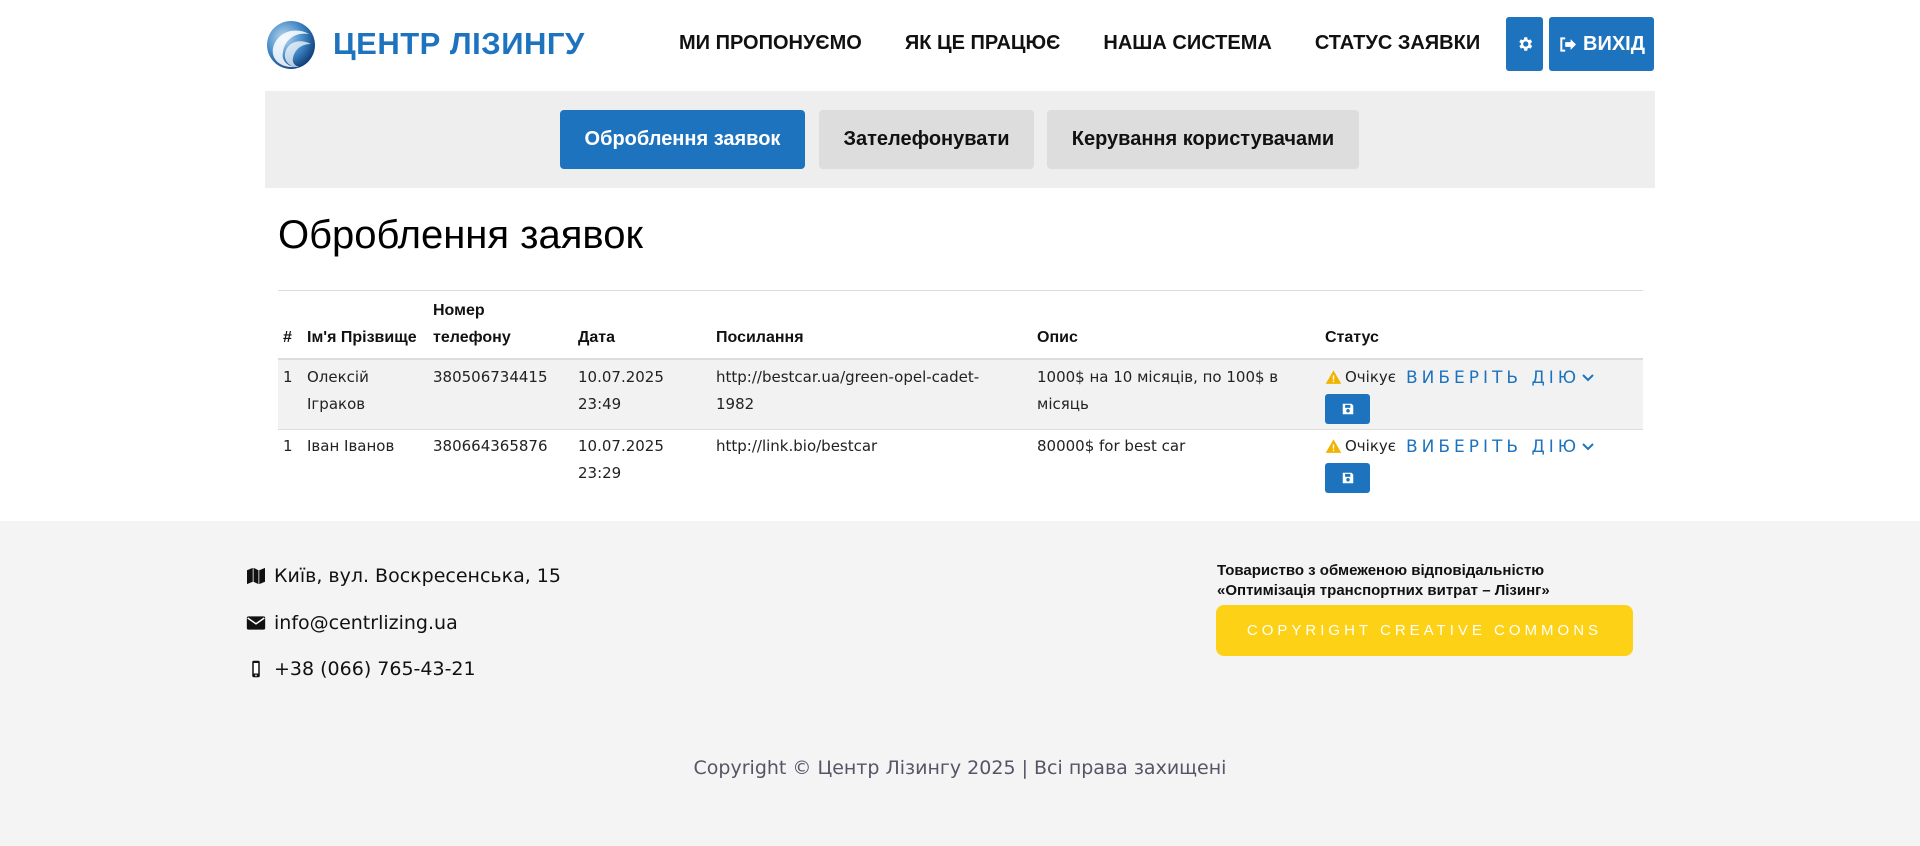 This screenshot has width=1920, height=846. What do you see at coordinates (621, 391) in the screenshot?
I see `cell-date: 10.07.2025 23:49` at bounding box center [621, 391].